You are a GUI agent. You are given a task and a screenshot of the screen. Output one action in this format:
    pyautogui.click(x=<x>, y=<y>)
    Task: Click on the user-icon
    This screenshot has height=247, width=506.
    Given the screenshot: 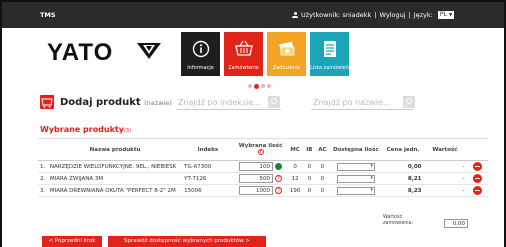 What is the action you would take?
    pyautogui.click(x=295, y=15)
    